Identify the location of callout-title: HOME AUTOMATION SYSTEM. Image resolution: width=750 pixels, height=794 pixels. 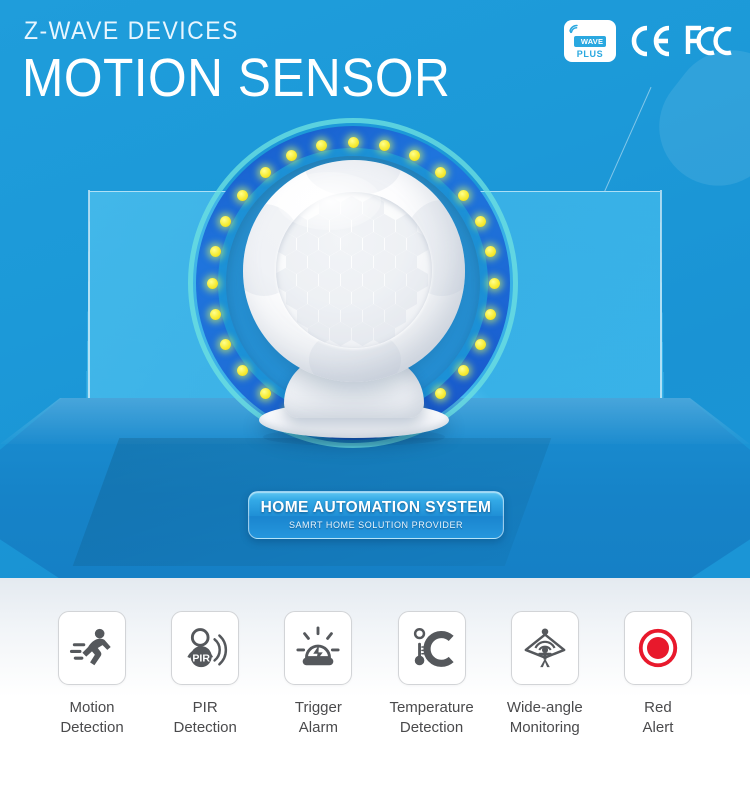
(376, 508).